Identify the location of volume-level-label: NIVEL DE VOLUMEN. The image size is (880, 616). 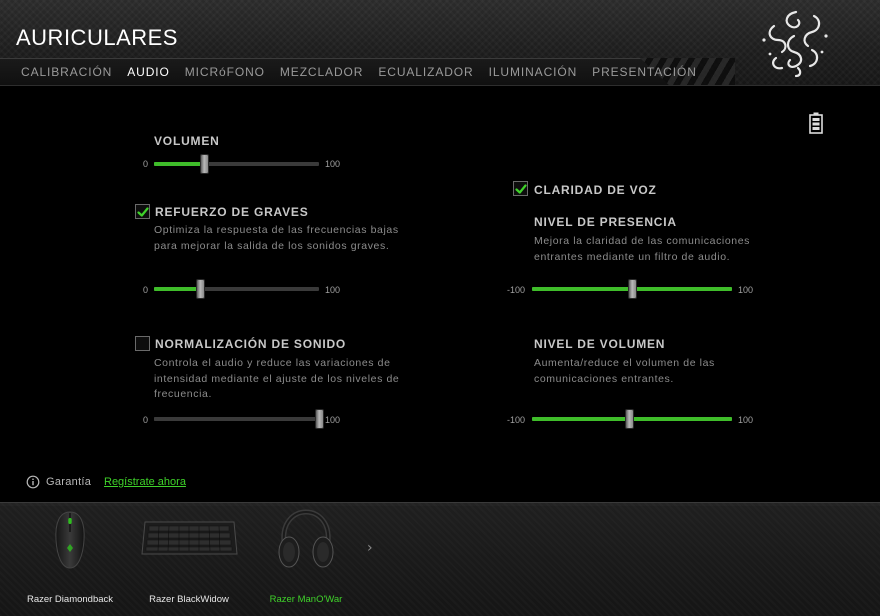
(600, 344).